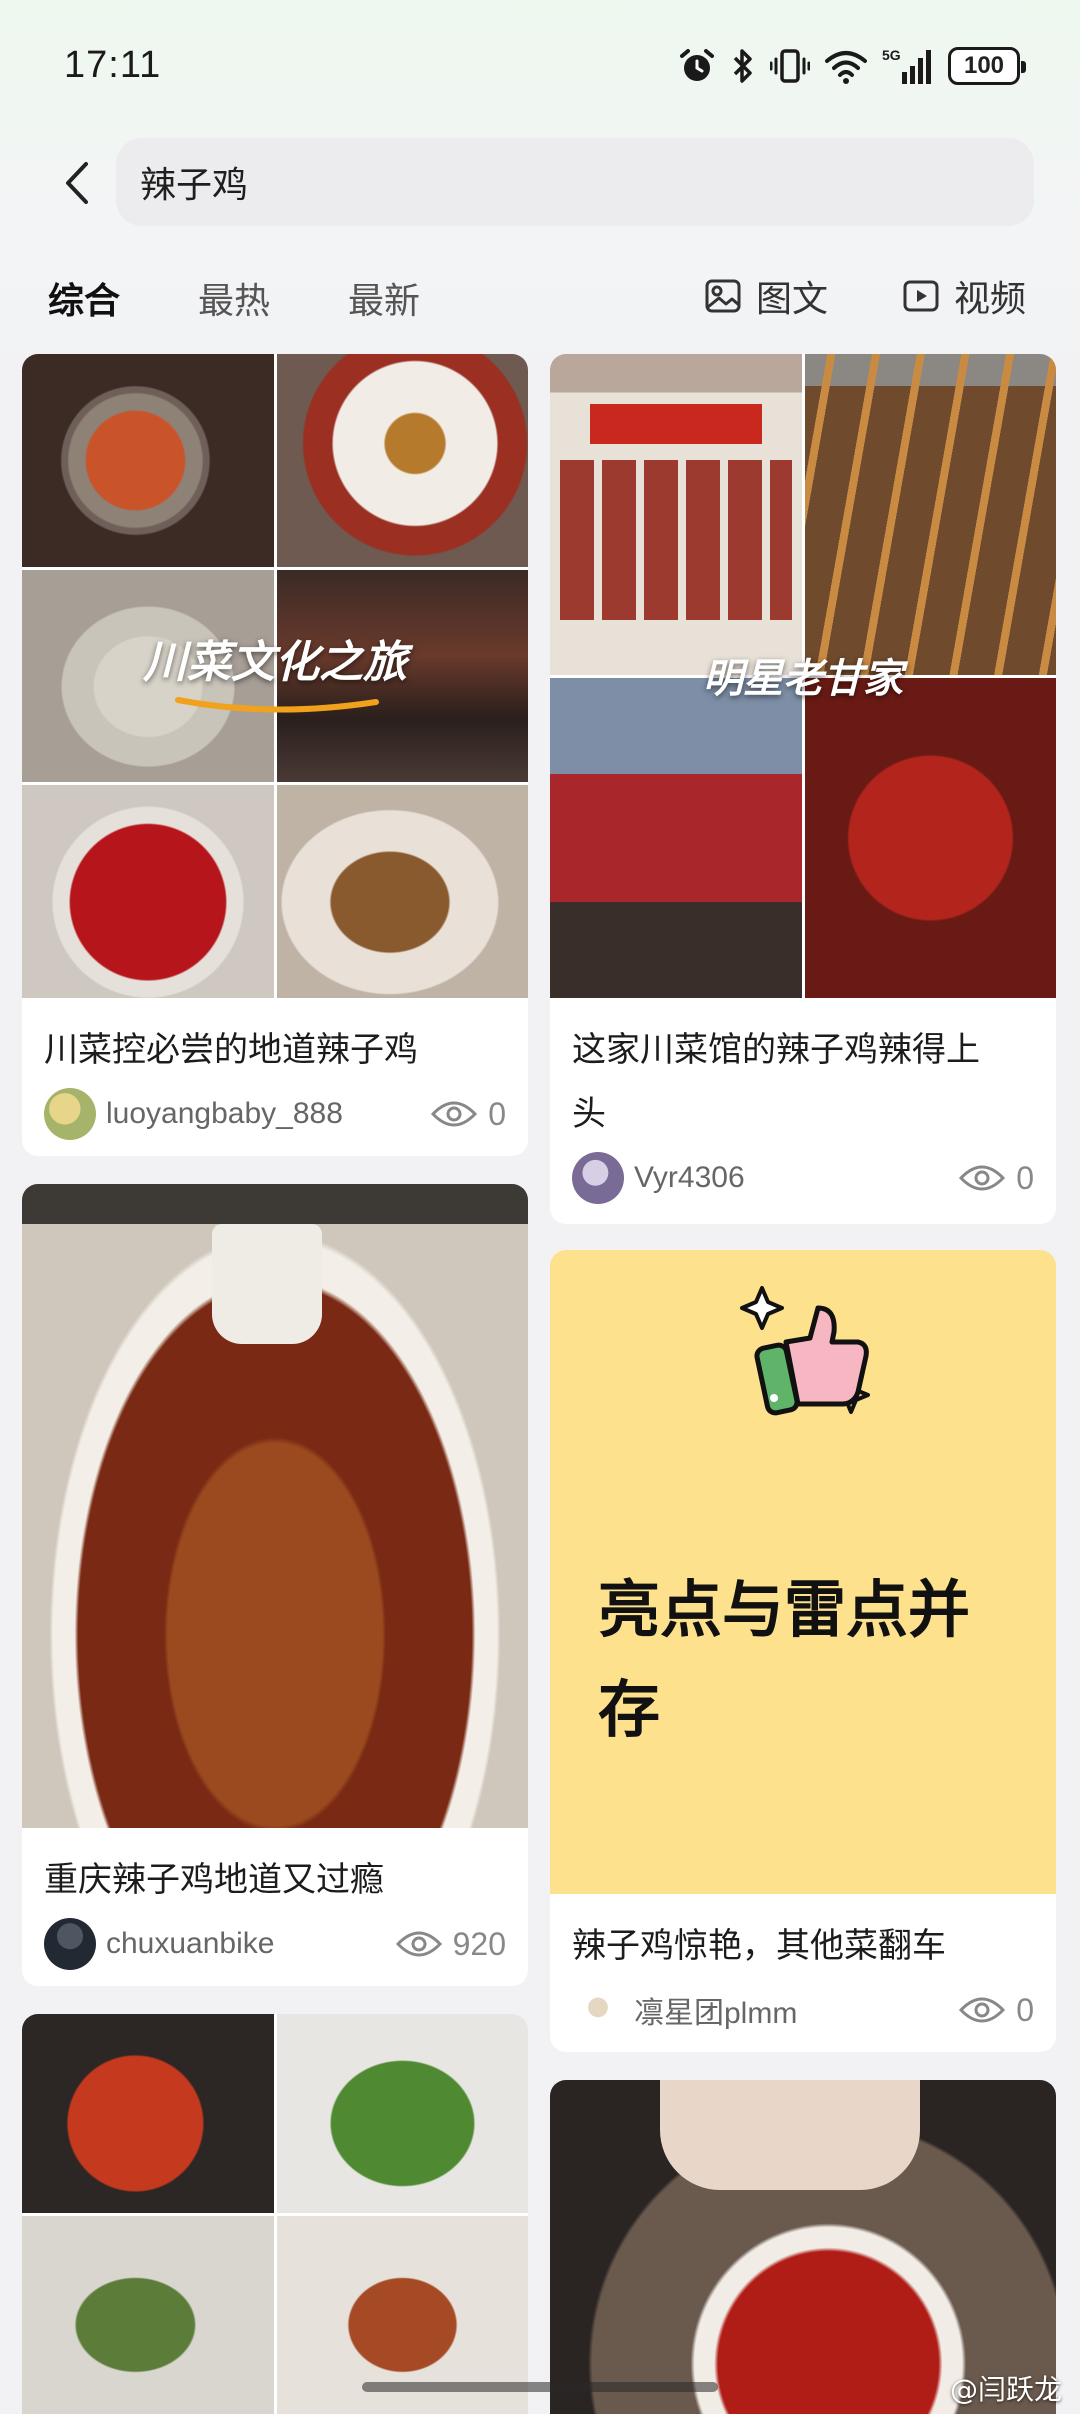 This screenshot has height=2414, width=1080. What do you see at coordinates (984, 65) in the screenshot?
I see `battery-level: 100` at bounding box center [984, 65].